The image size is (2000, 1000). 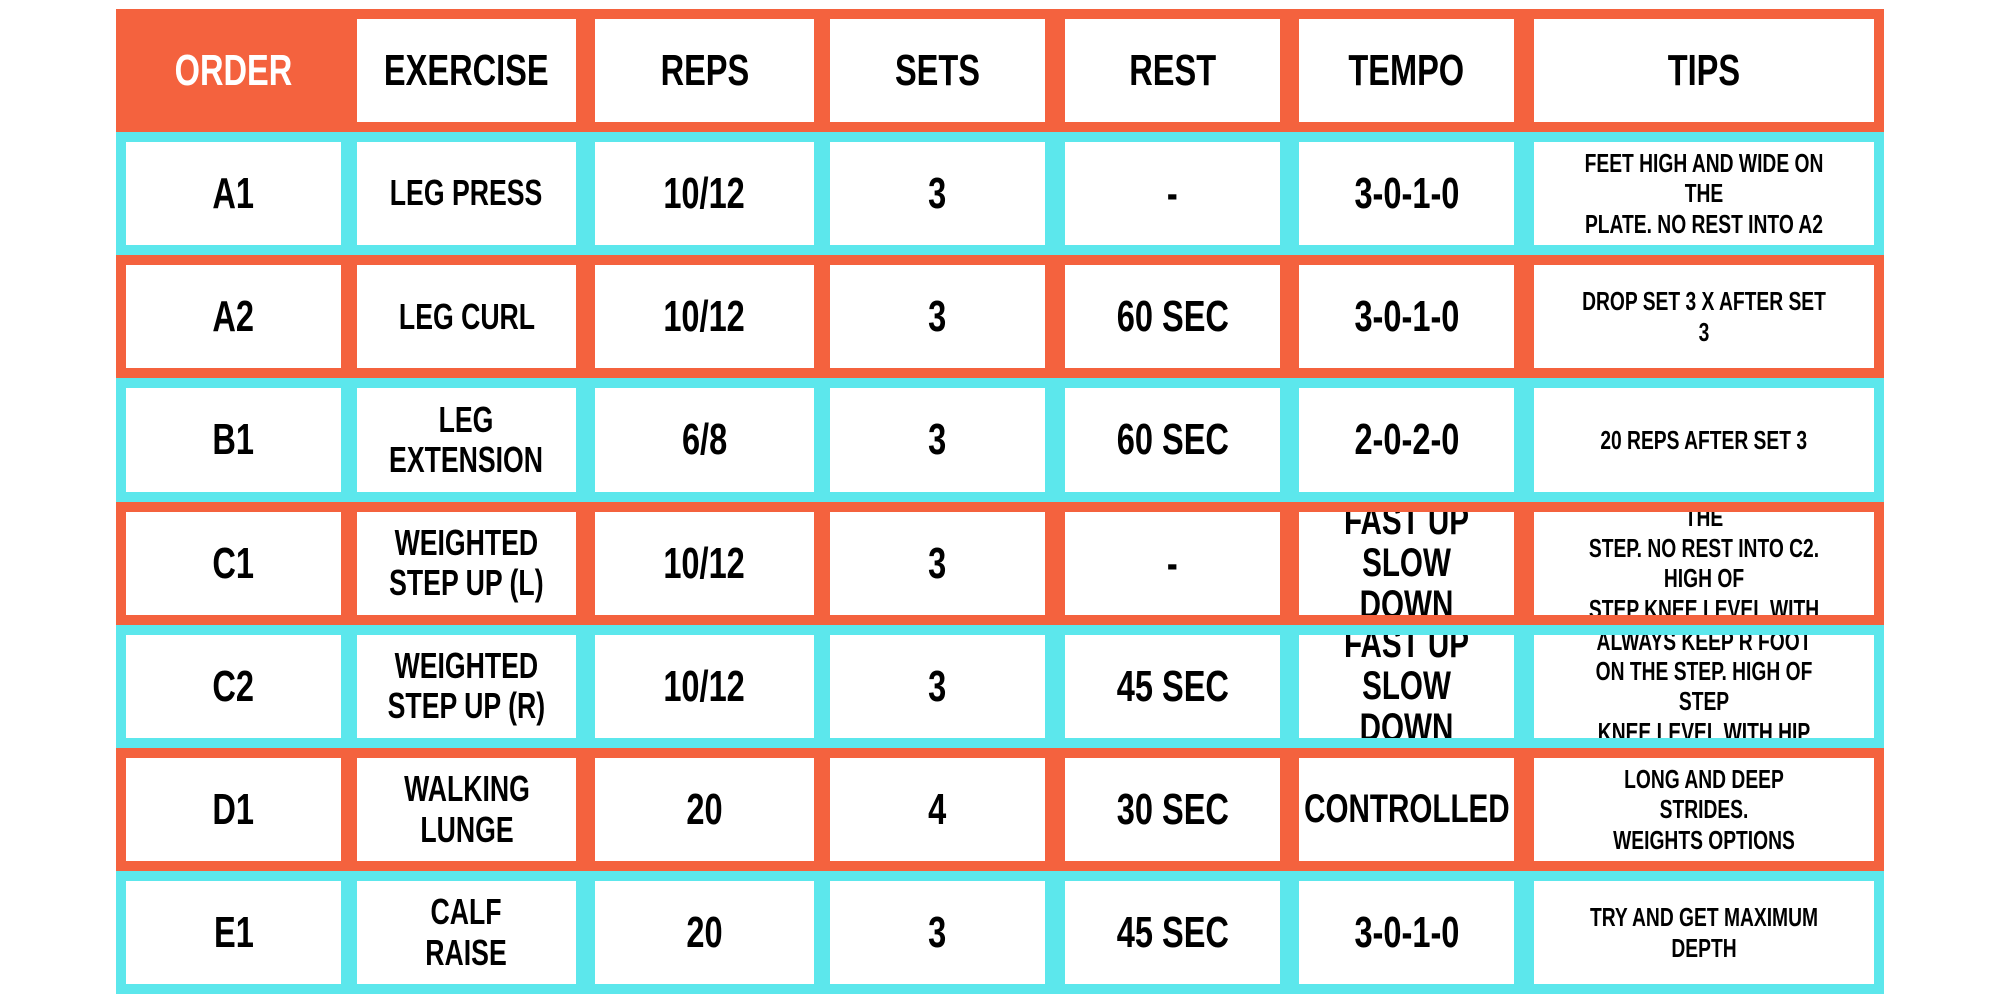 I want to click on sets-value: 4, so click(x=937, y=809).